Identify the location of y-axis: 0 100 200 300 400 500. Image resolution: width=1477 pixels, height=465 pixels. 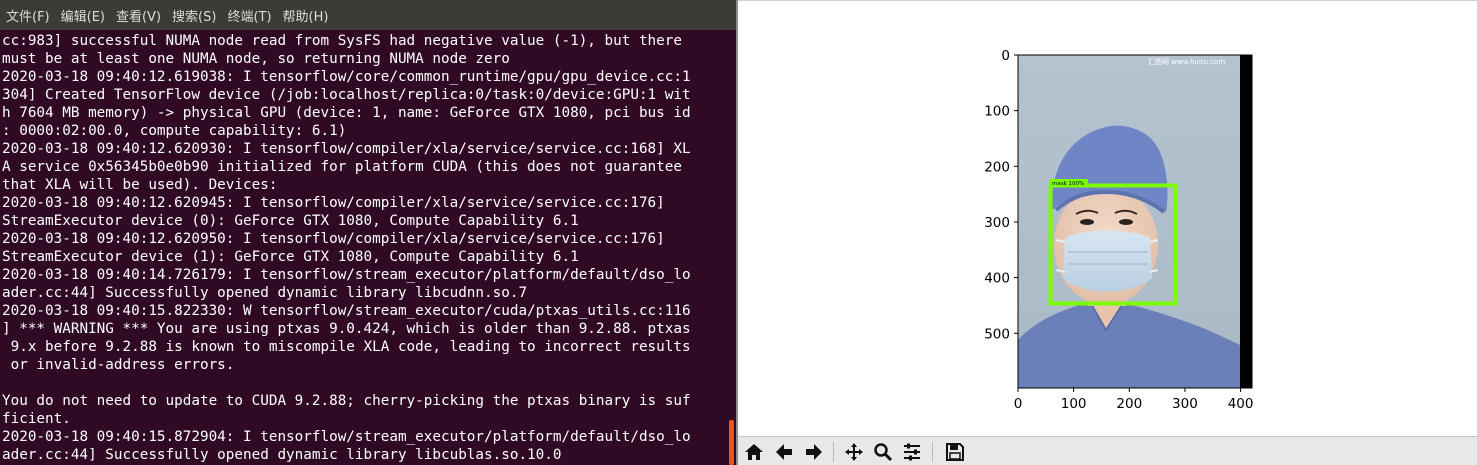
(1001, 195).